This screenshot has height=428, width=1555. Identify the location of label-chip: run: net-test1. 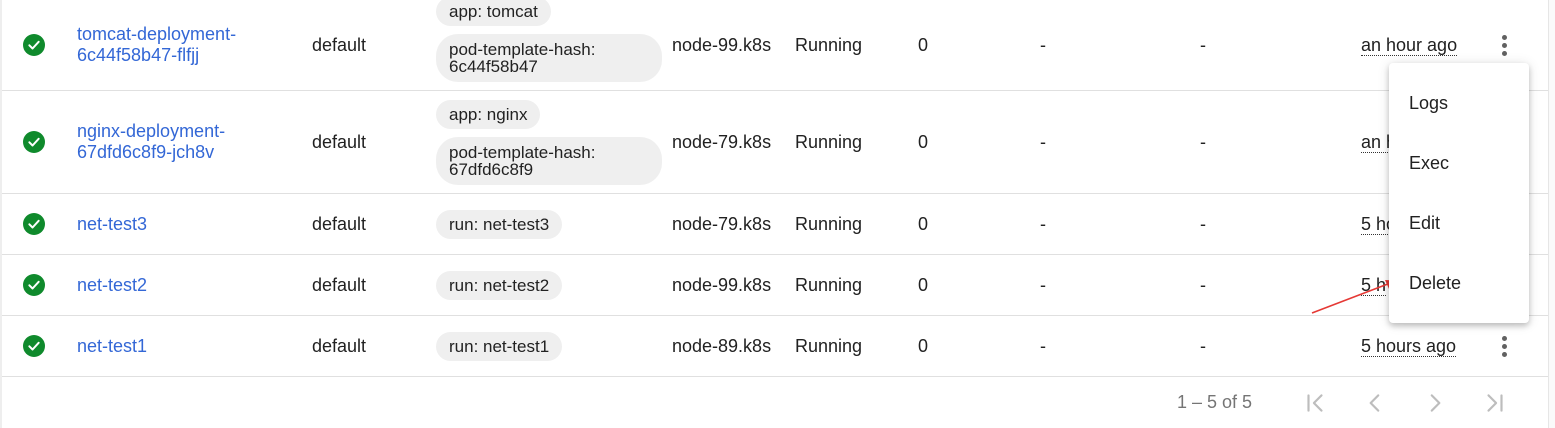
(499, 346).